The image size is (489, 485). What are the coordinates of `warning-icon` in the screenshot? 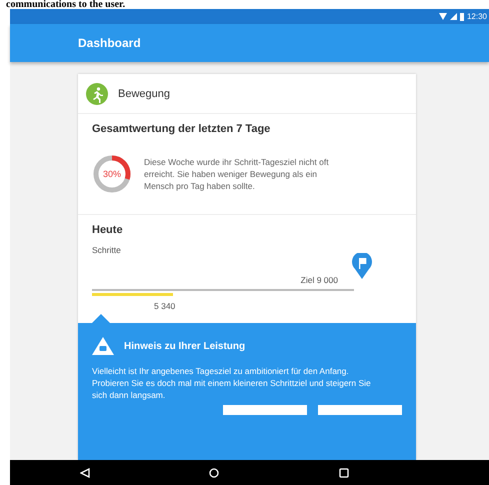 It's located at (103, 346).